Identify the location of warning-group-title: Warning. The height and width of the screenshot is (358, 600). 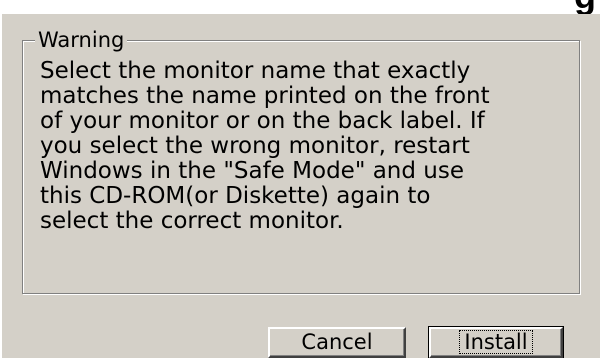
(81, 40).